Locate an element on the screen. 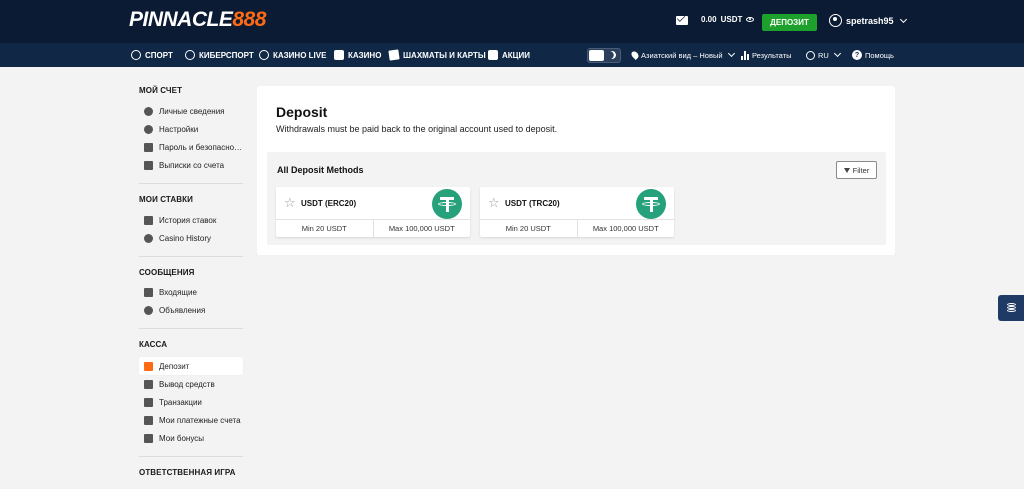 The height and width of the screenshot is (489, 1024). sidebar-item-bet-history: История ставок is located at coordinates (191, 220).